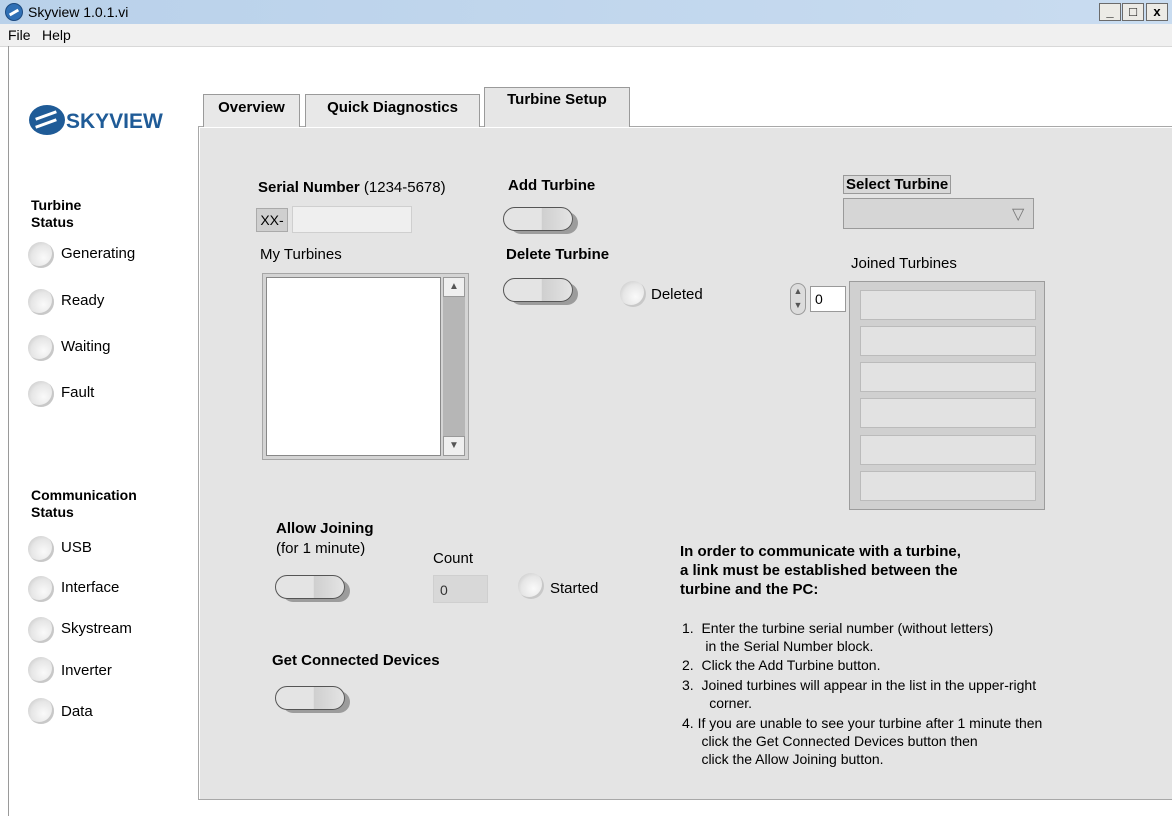 This screenshot has width=1172, height=816. Describe the element at coordinates (552, 185) in the screenshot. I see `add-turbine-label: Add Turbine` at that location.